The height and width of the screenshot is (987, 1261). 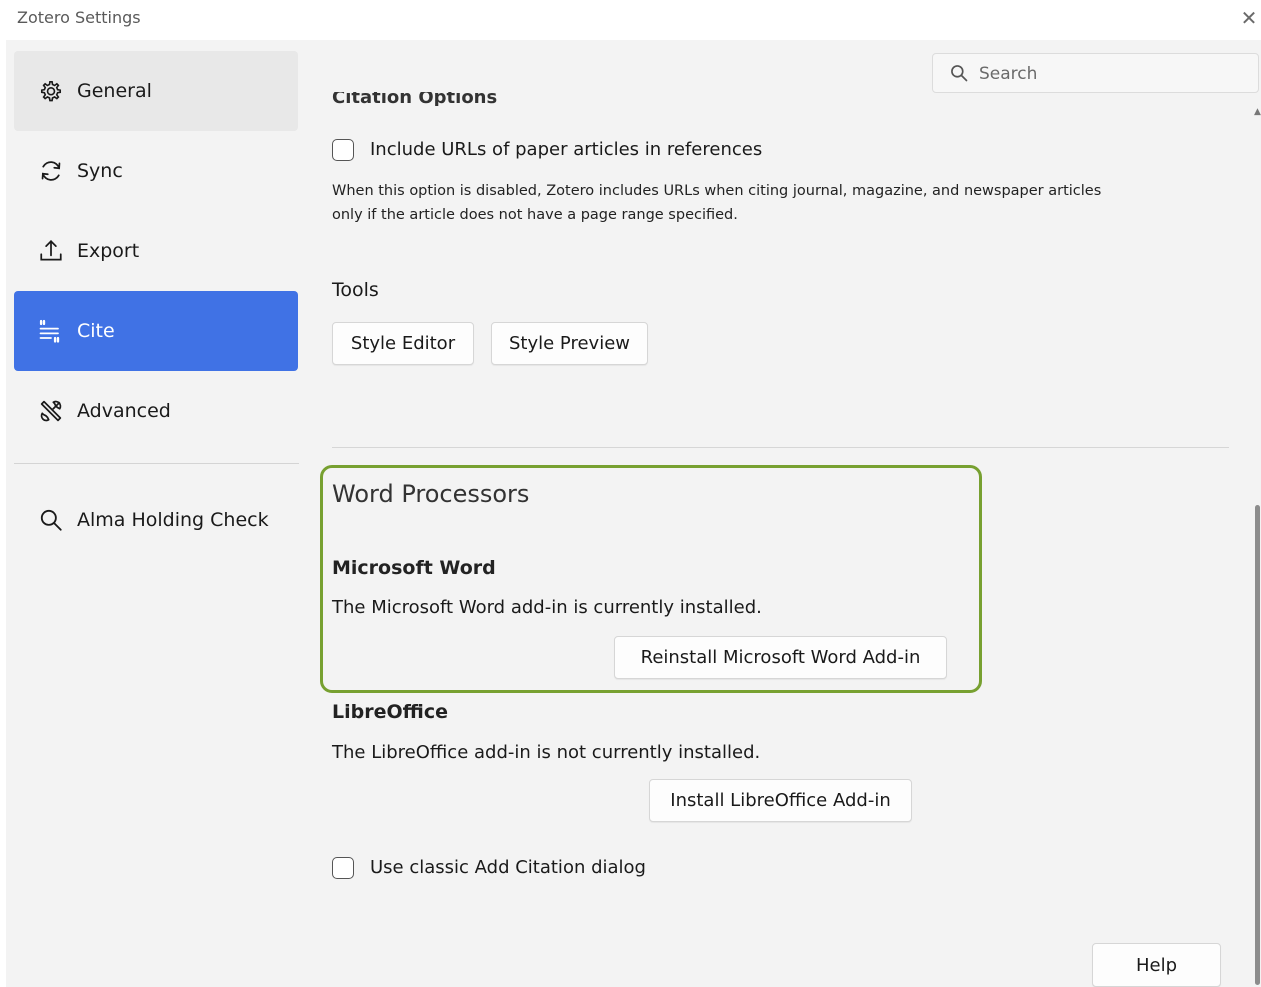 I want to click on style-preview-button: Style Preview, so click(x=569, y=343).